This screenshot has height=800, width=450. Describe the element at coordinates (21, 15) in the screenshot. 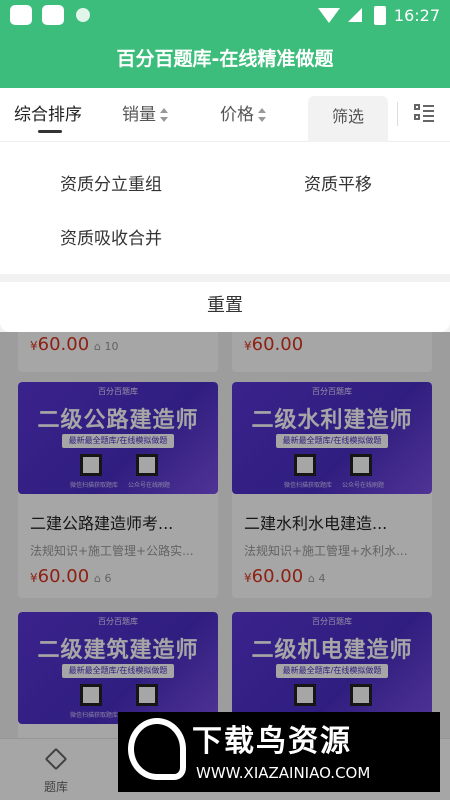

I see `notification-icon` at that location.